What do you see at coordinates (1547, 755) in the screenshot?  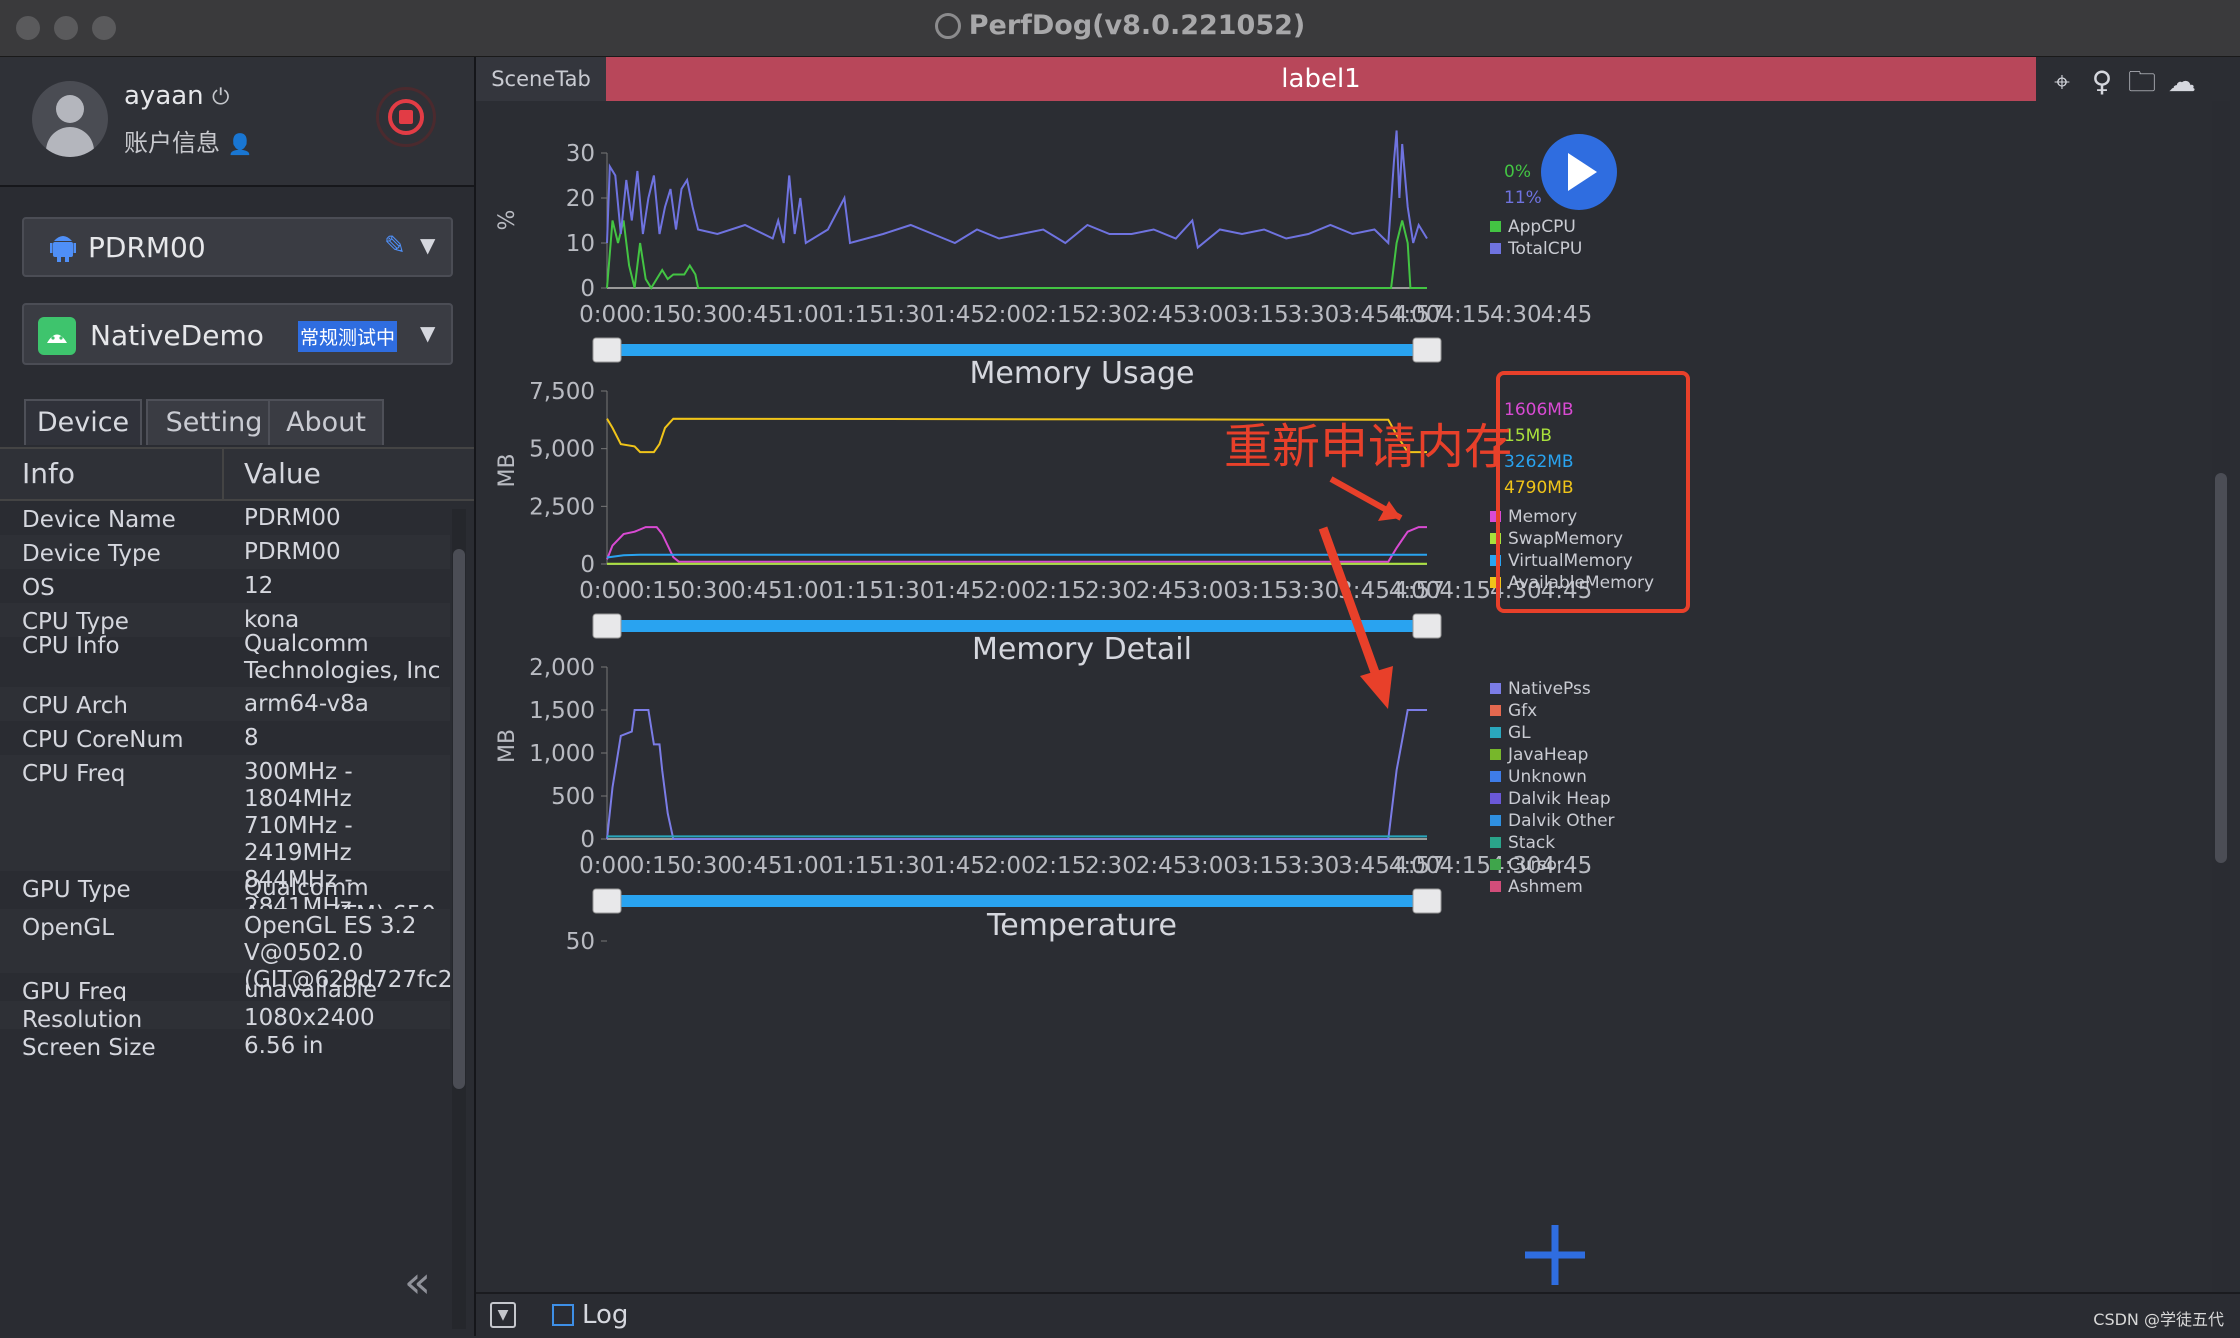 I see `legend-item: JavaHeap` at bounding box center [1547, 755].